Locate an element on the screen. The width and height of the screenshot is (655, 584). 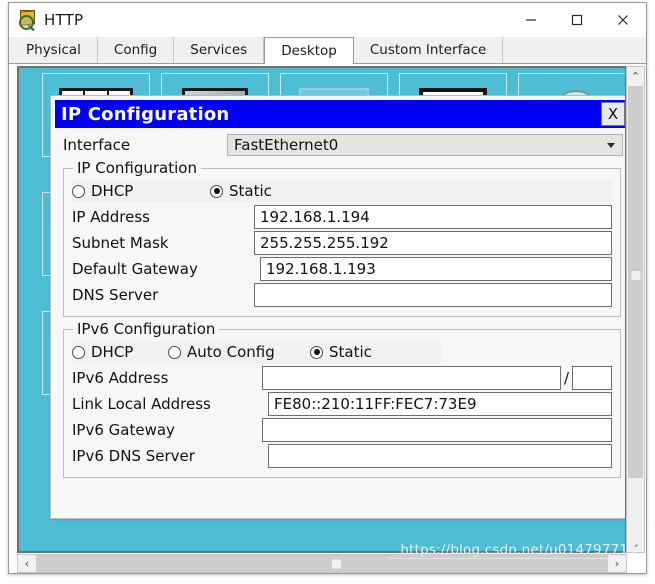
ipv6-mode-radio-group: DHCP Auto Config Static is located at coordinates (257, 352).